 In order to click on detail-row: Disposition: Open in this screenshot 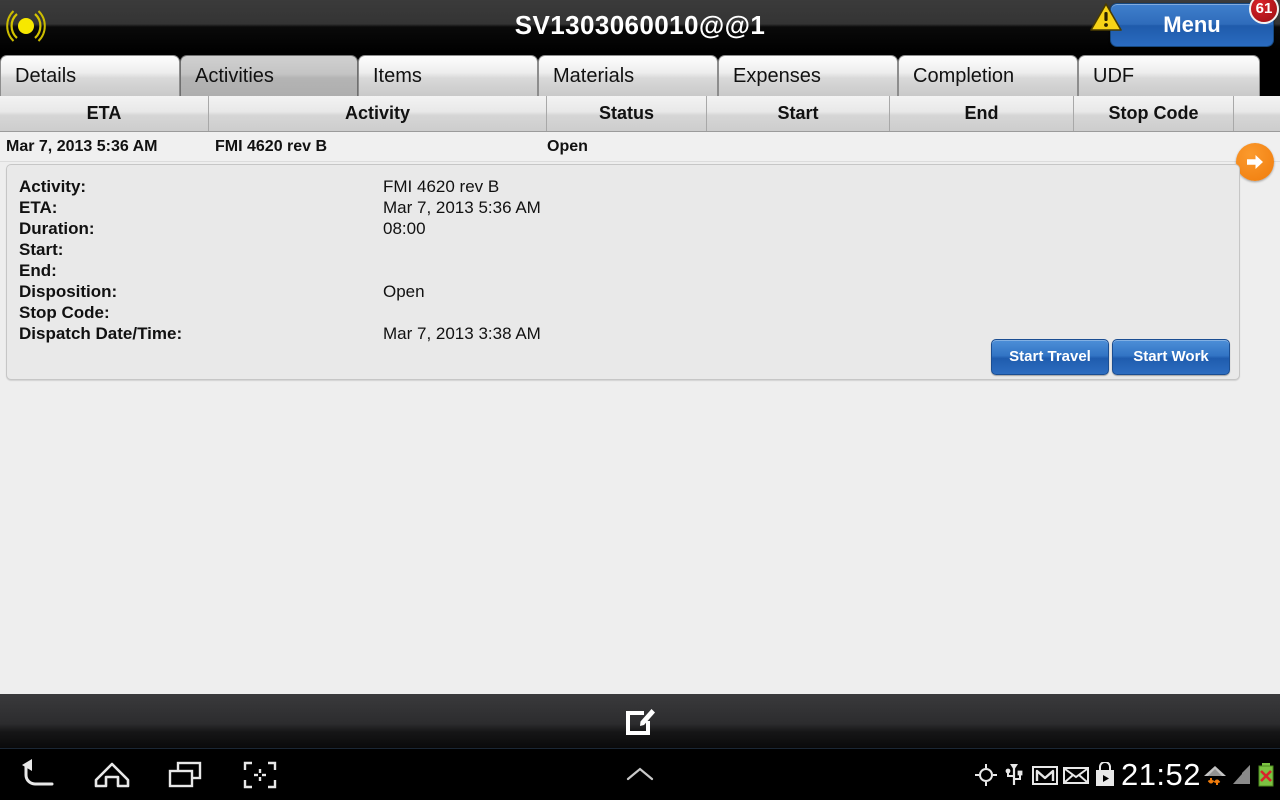, I will do `click(623, 291)`.